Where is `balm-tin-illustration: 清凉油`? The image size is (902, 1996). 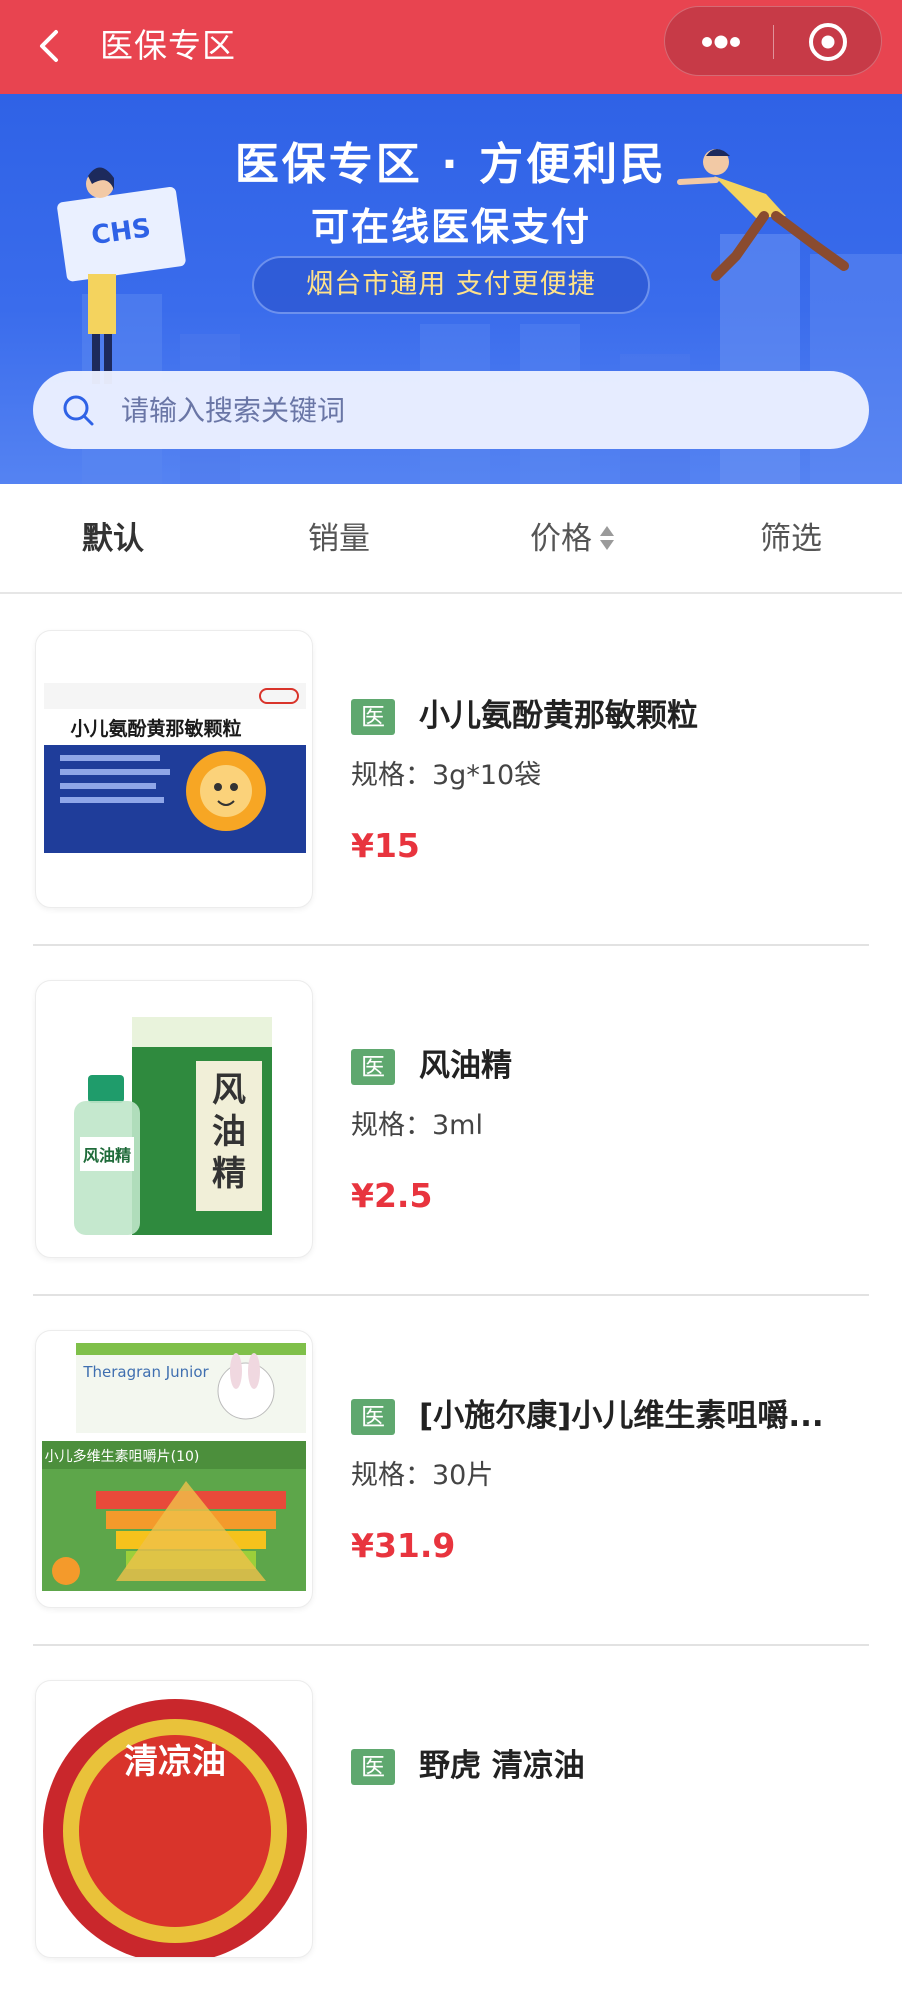
balm-tin-illustration: 清凉油 is located at coordinates (175, 1828).